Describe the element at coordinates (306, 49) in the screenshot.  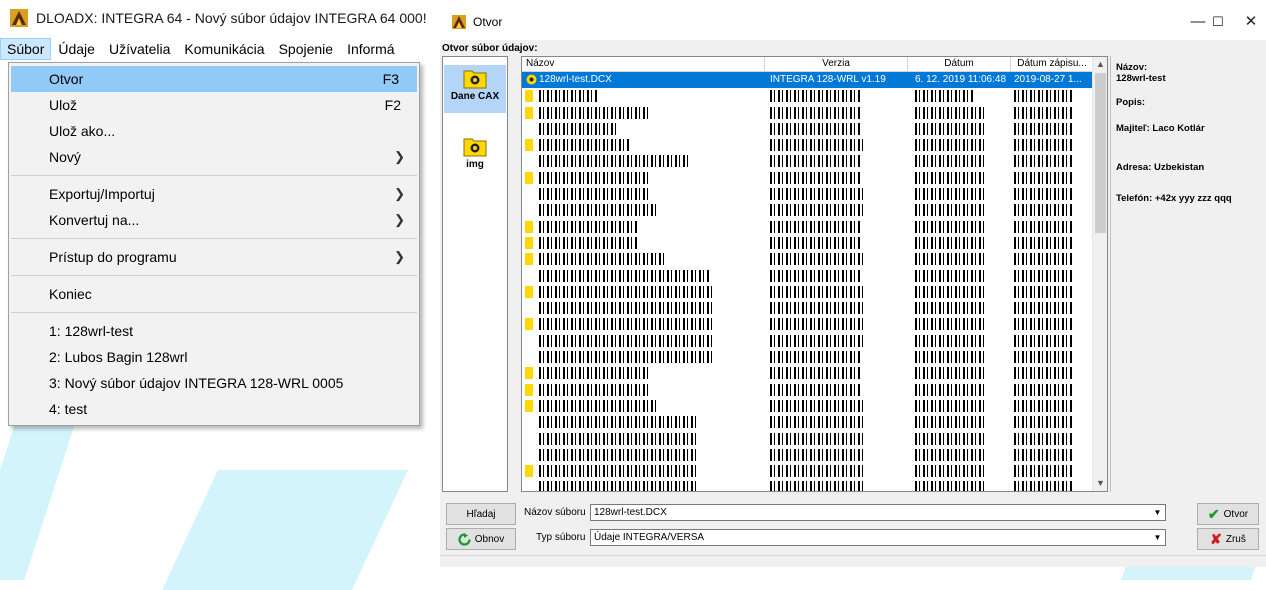
I see `menu-spojenie: Spojenie` at that location.